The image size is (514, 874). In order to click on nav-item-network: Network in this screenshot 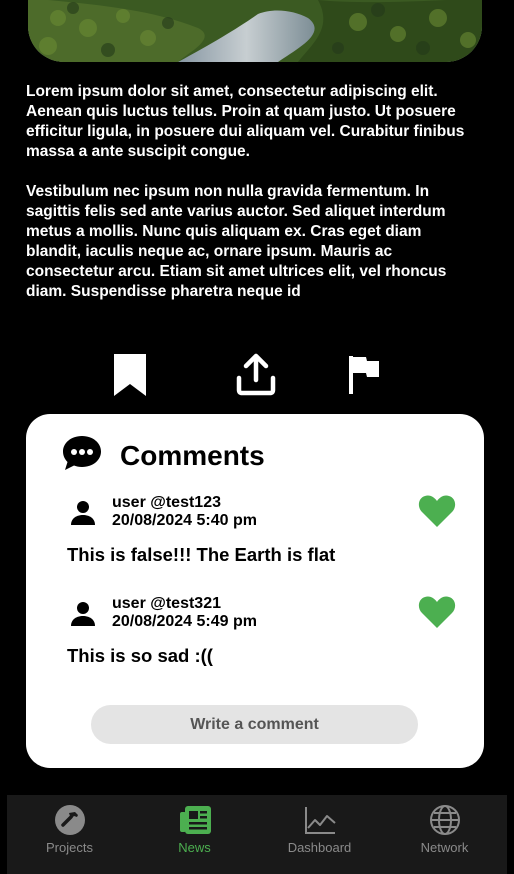, I will do `click(444, 834)`.